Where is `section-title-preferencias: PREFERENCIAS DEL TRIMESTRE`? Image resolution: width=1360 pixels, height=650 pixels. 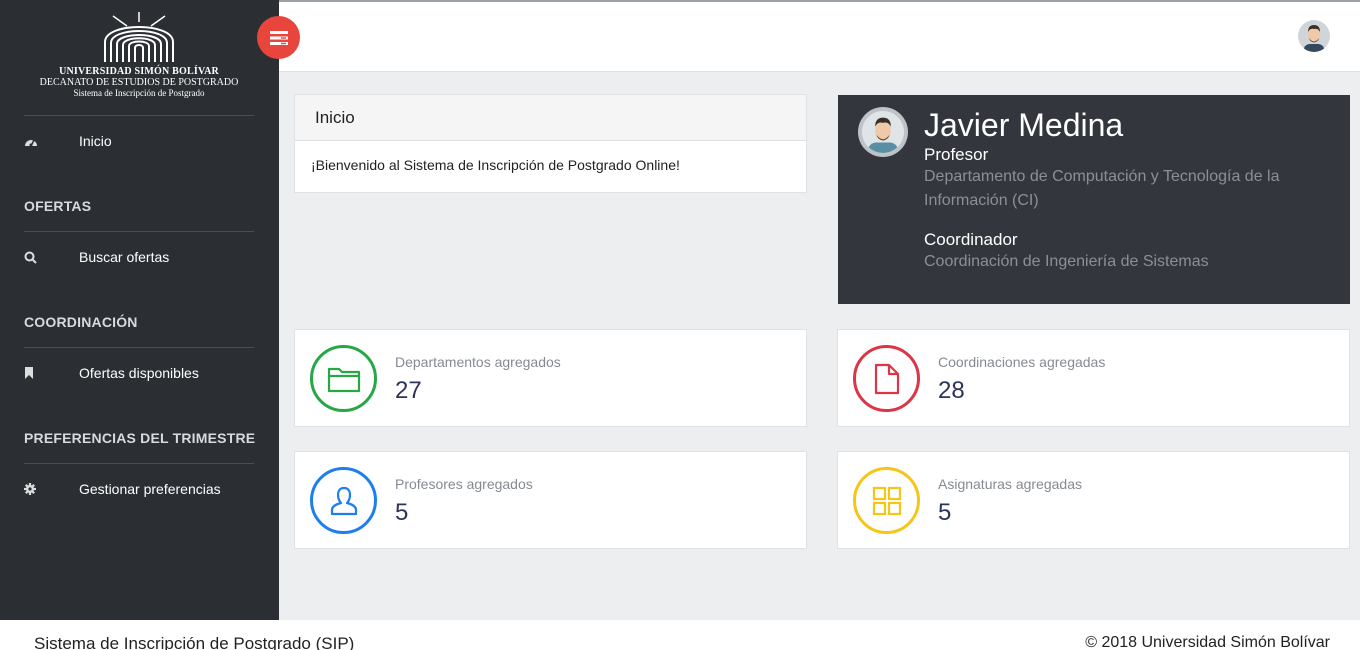
section-title-preferencias: PREFERENCIAS DEL TRIMESTRE is located at coordinates (140, 438).